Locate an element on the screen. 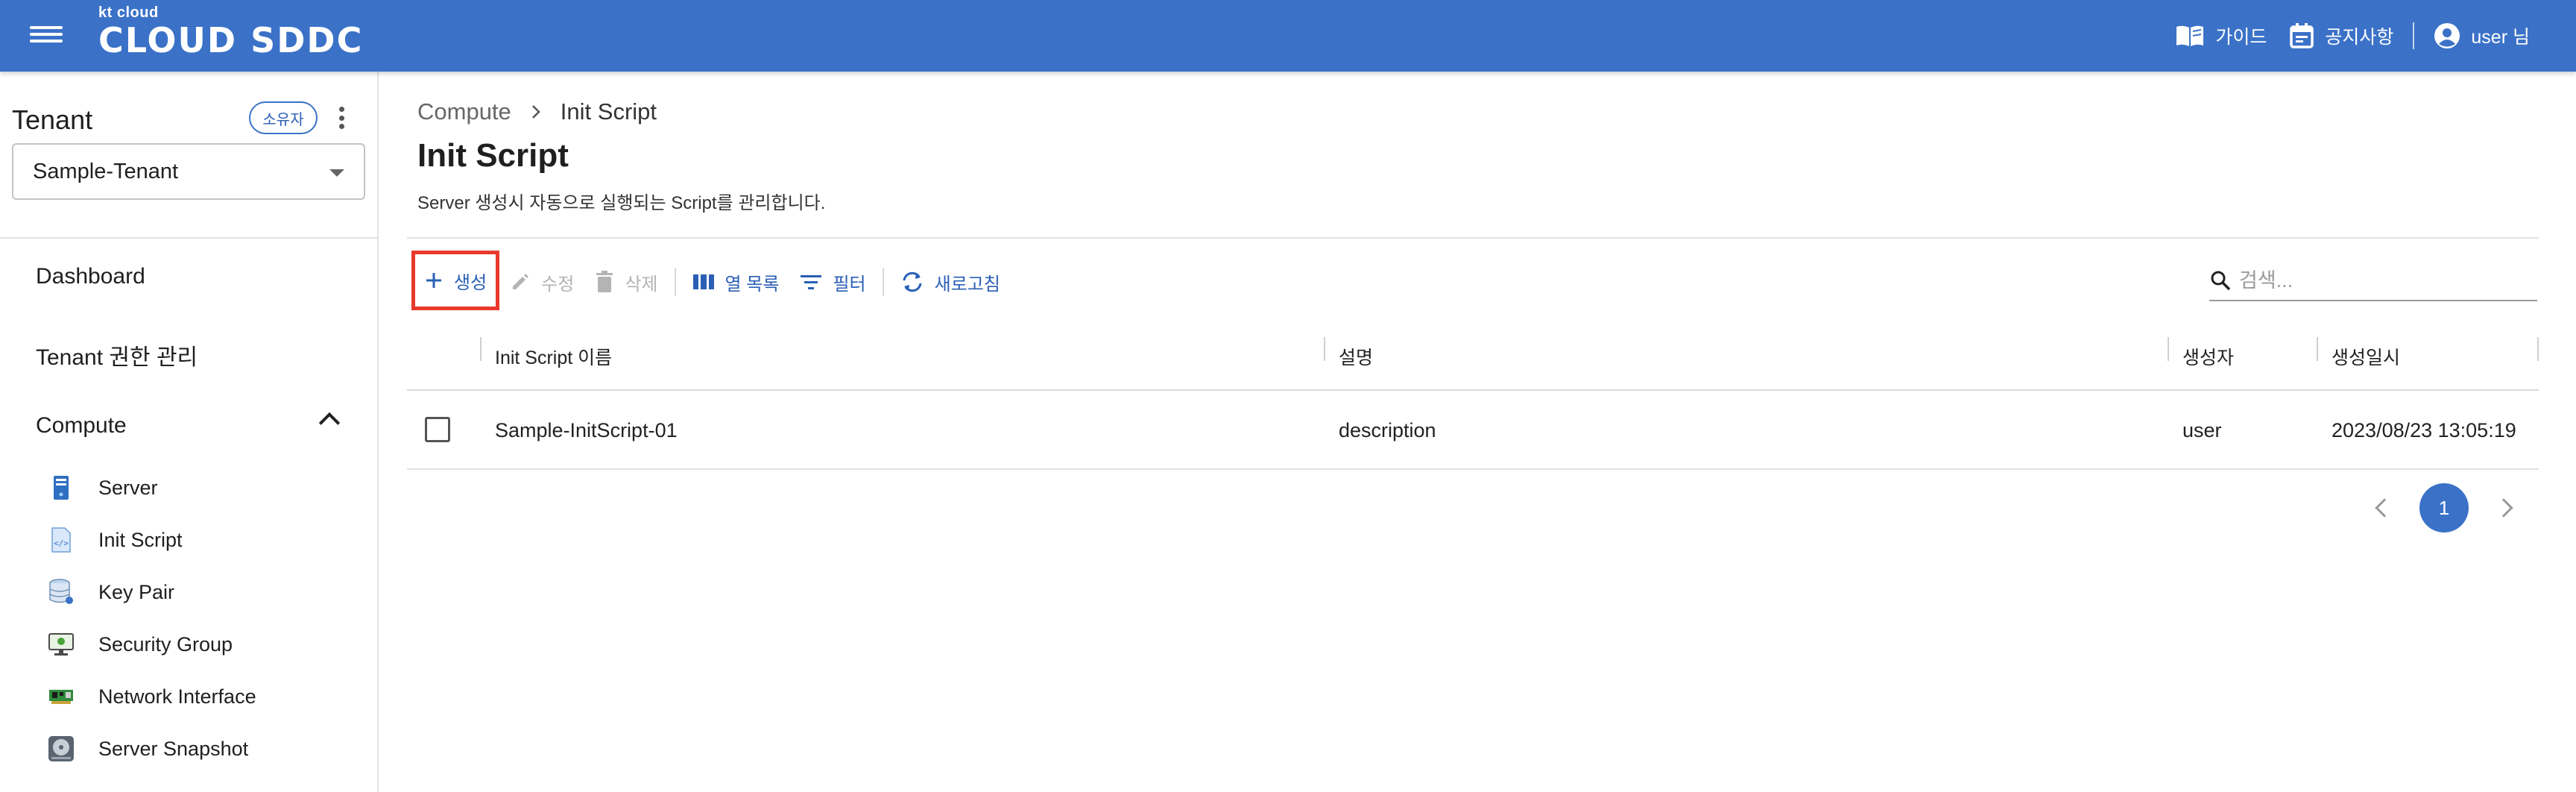 This screenshot has width=2576, height=792. trash-icon is located at coordinates (604, 281).